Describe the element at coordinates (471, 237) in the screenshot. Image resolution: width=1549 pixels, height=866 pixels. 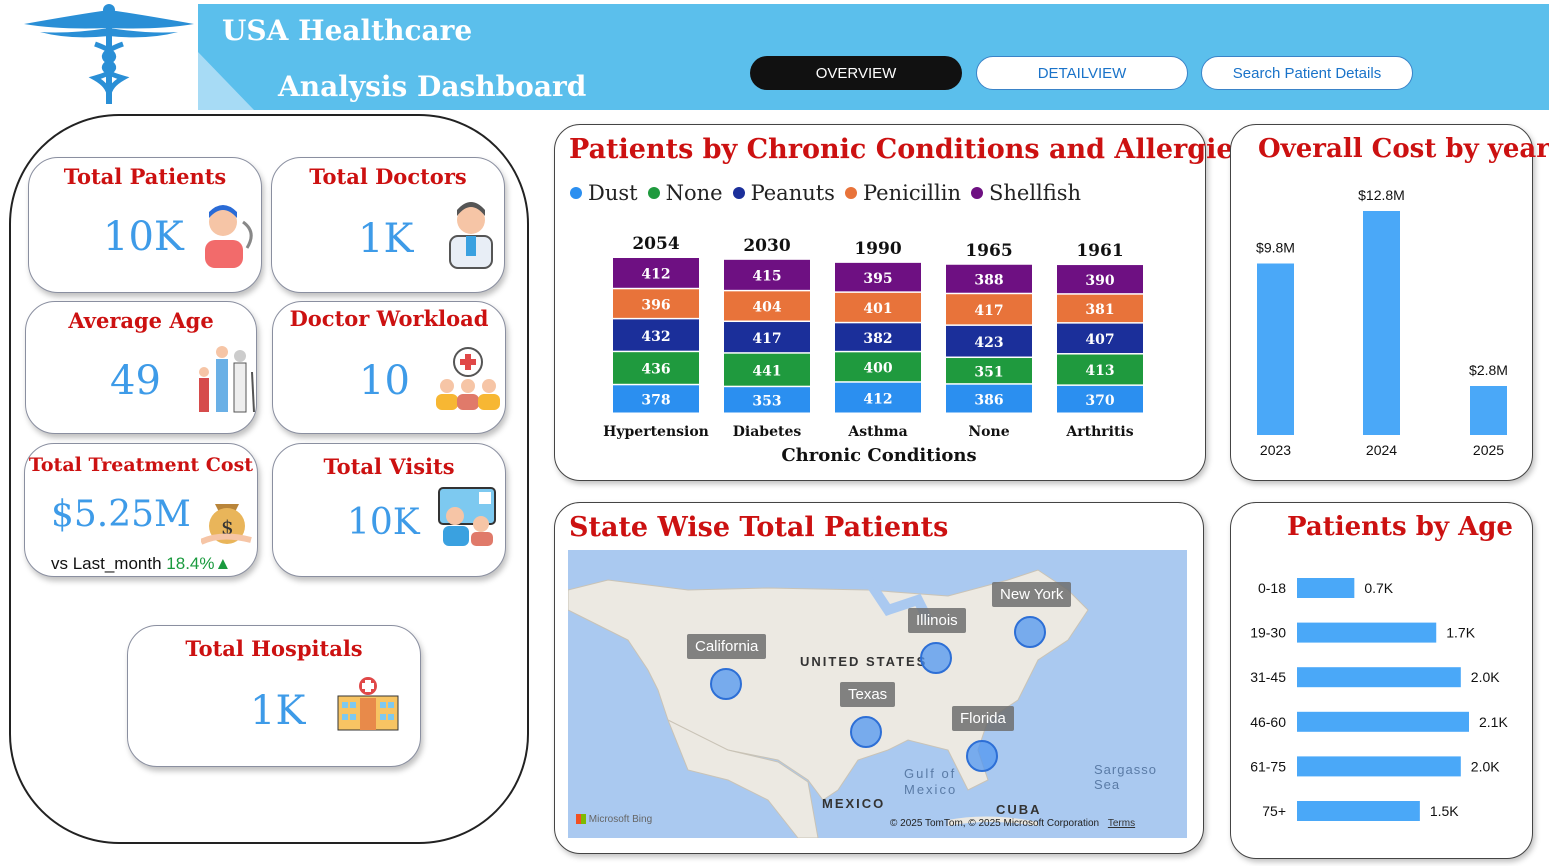
I see `doctor-icon` at that location.